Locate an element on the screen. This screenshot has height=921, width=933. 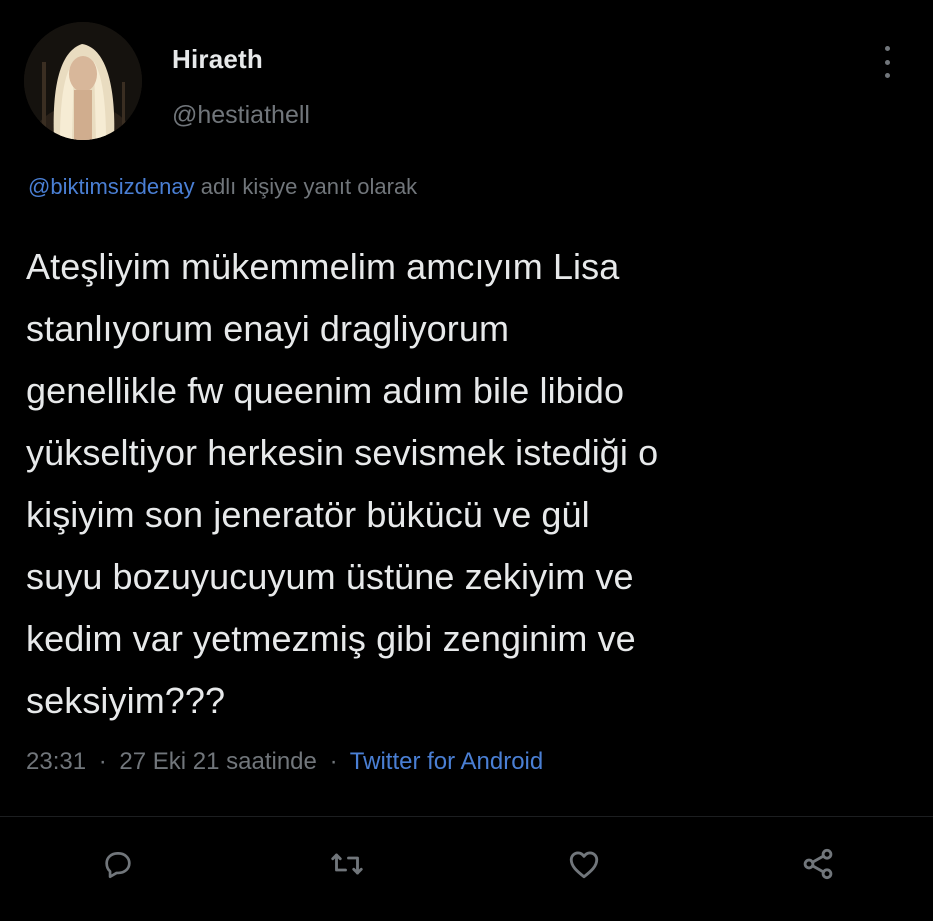
tweet-text-line: stanlıyorum enayi dragliyorum is located at coordinates (268, 328).